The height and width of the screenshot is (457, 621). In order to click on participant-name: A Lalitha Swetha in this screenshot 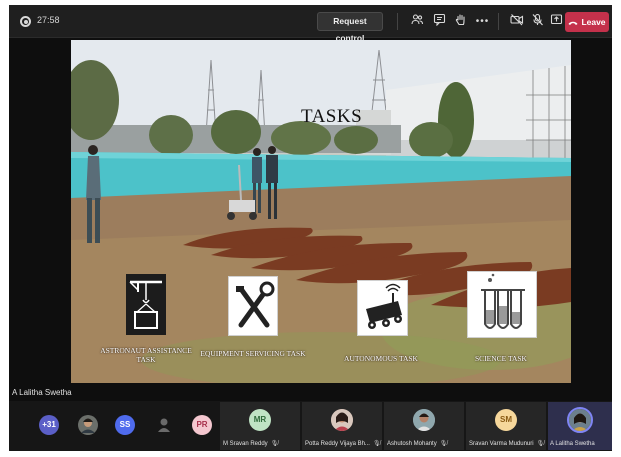, I will do `click(572, 444)`.